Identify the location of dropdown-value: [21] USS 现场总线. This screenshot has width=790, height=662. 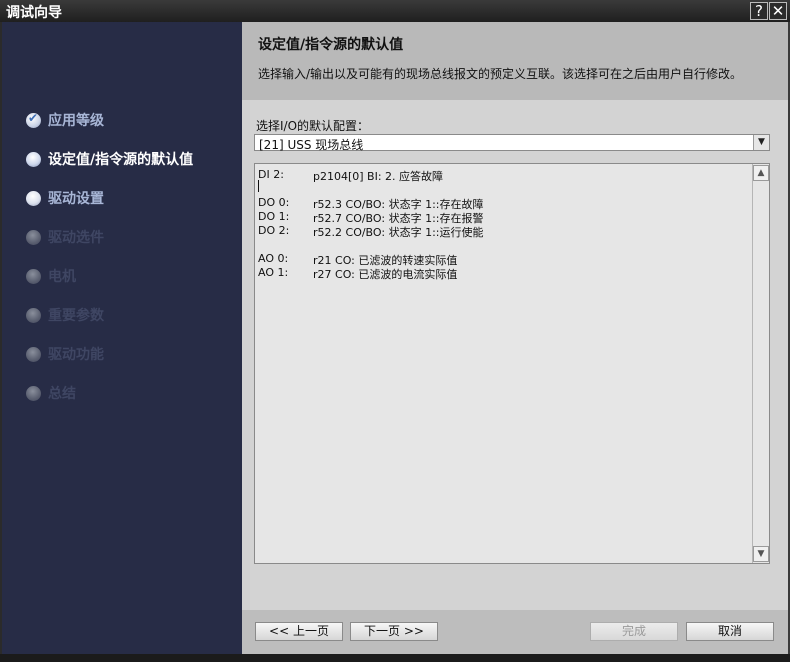
(311, 145).